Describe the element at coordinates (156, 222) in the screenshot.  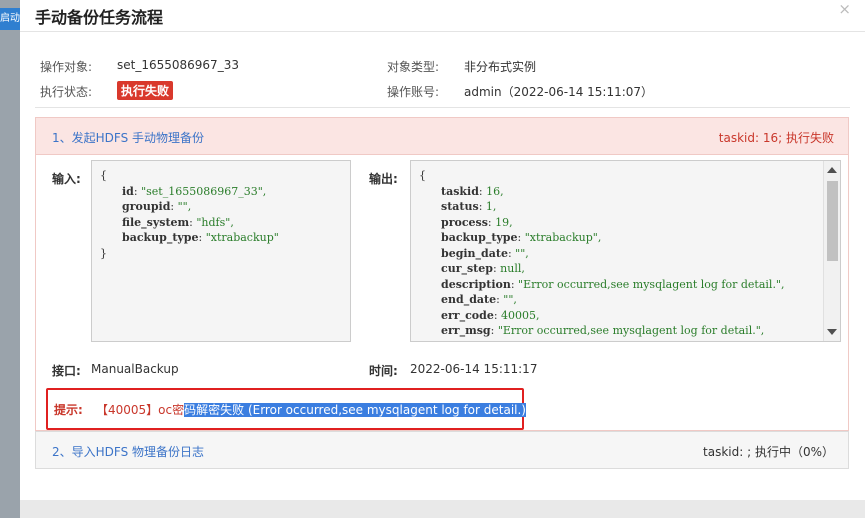
I see `code-key: file_system` at that location.